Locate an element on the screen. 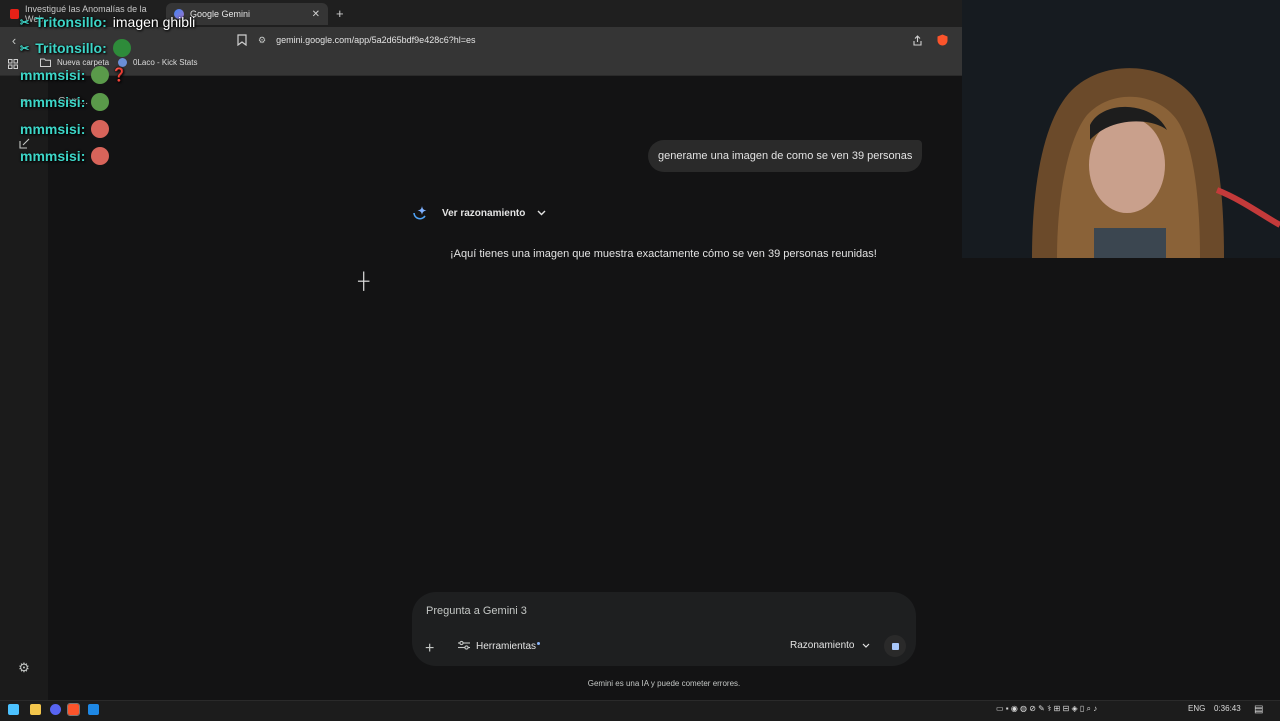  gemini-spark-icon is located at coordinates (420, 213).